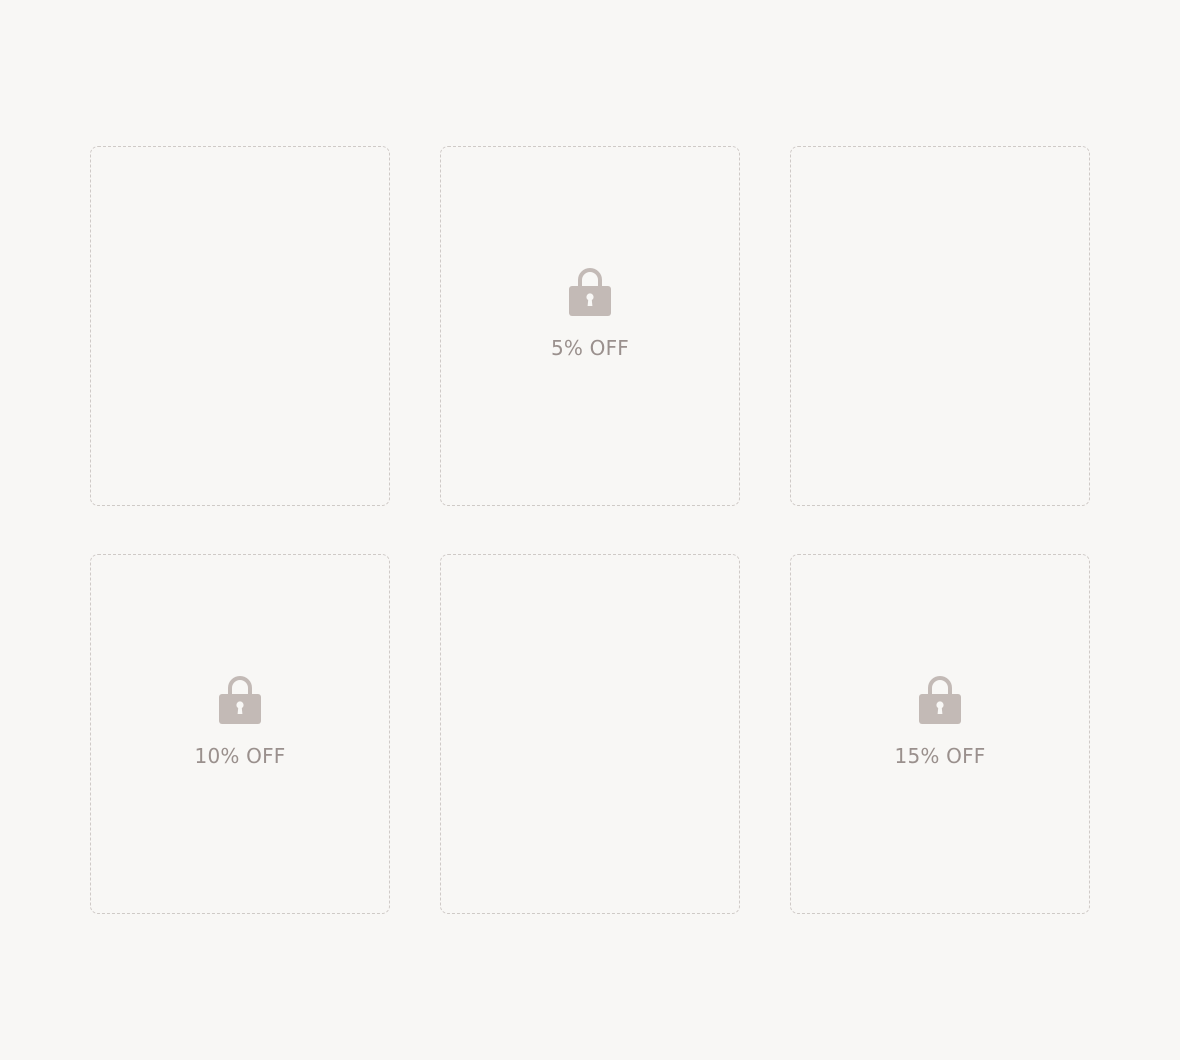  I want to click on tile-content: 15% OFF, so click(940, 721).